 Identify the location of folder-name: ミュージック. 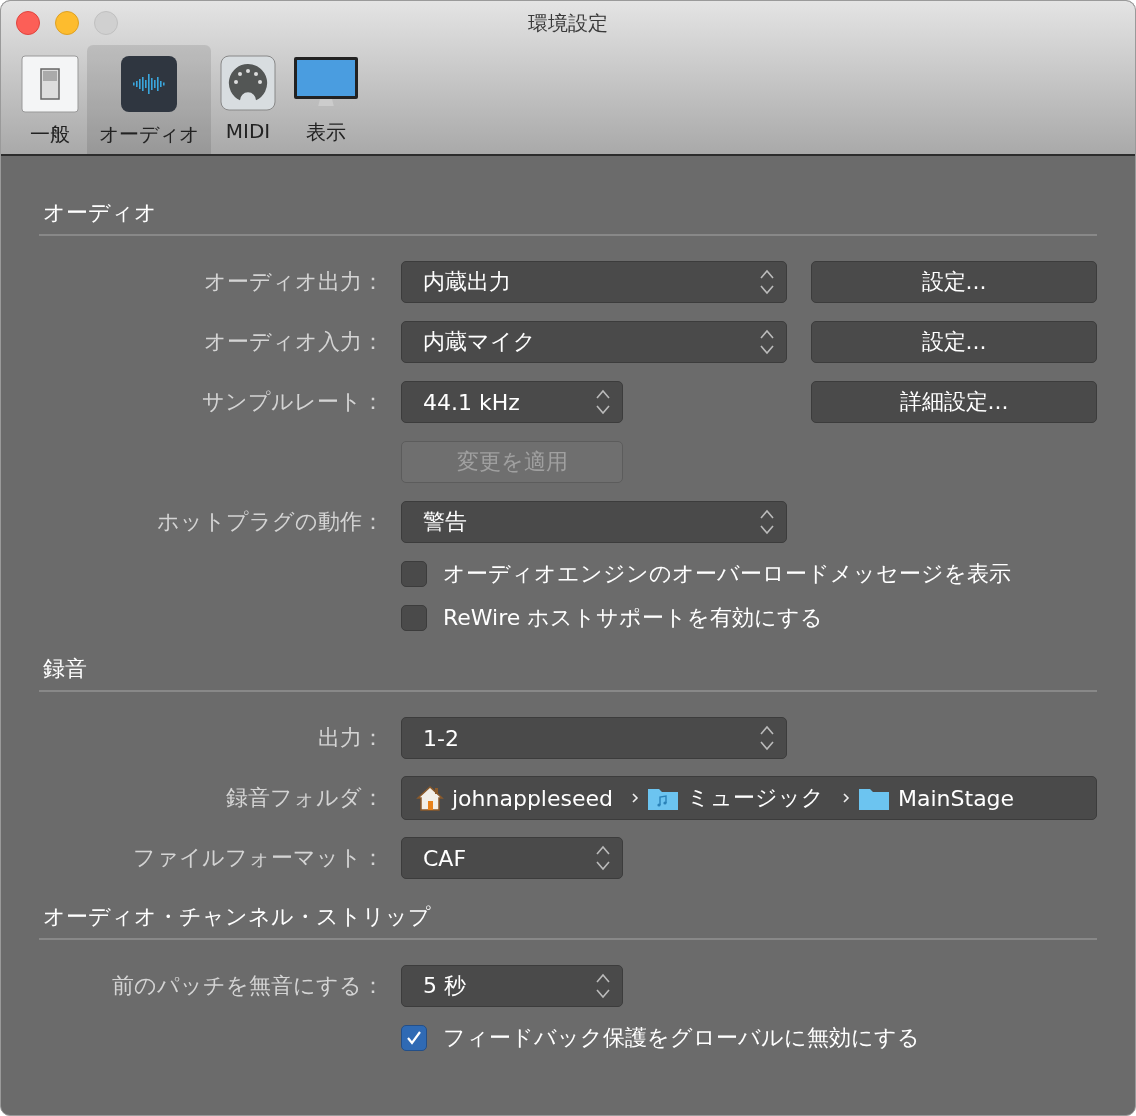
(755, 798).